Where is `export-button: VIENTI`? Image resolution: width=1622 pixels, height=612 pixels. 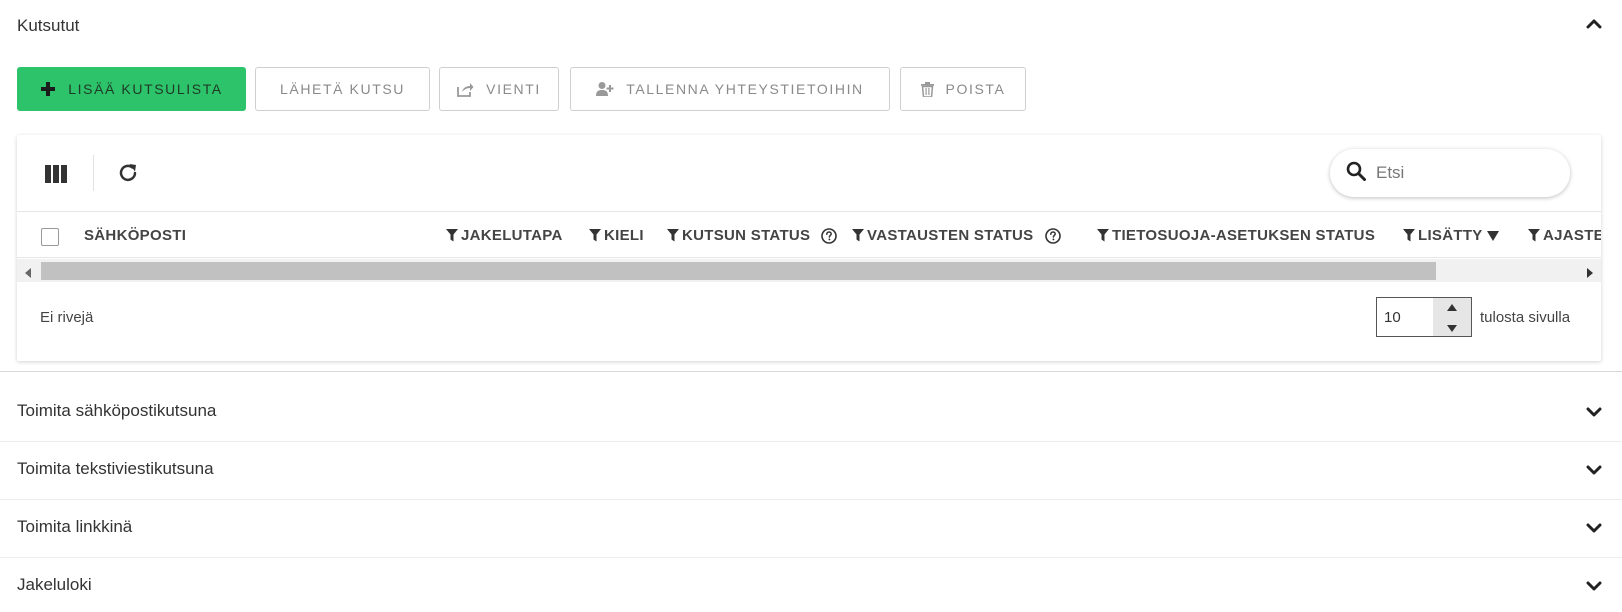
export-button: VIENTI is located at coordinates (499, 89).